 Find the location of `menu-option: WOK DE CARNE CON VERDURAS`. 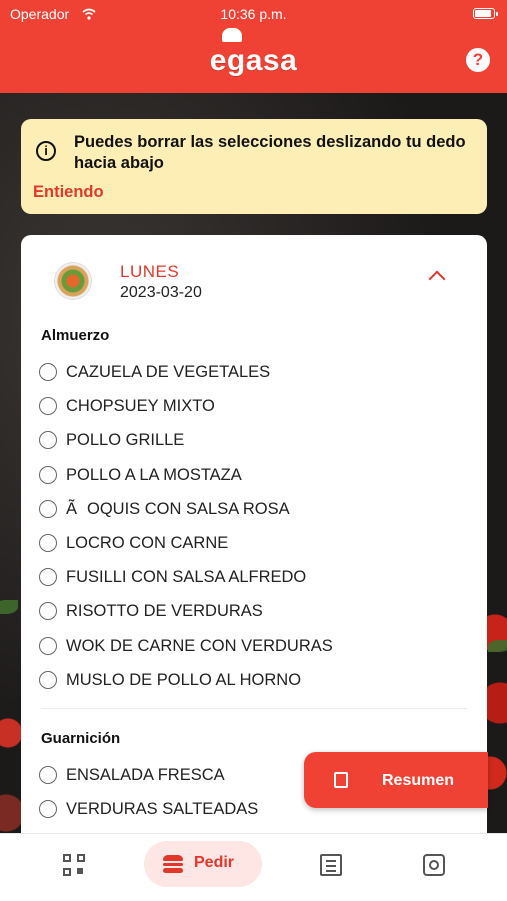

menu-option: WOK DE CARNE CON VERDURAS is located at coordinates (254, 646).